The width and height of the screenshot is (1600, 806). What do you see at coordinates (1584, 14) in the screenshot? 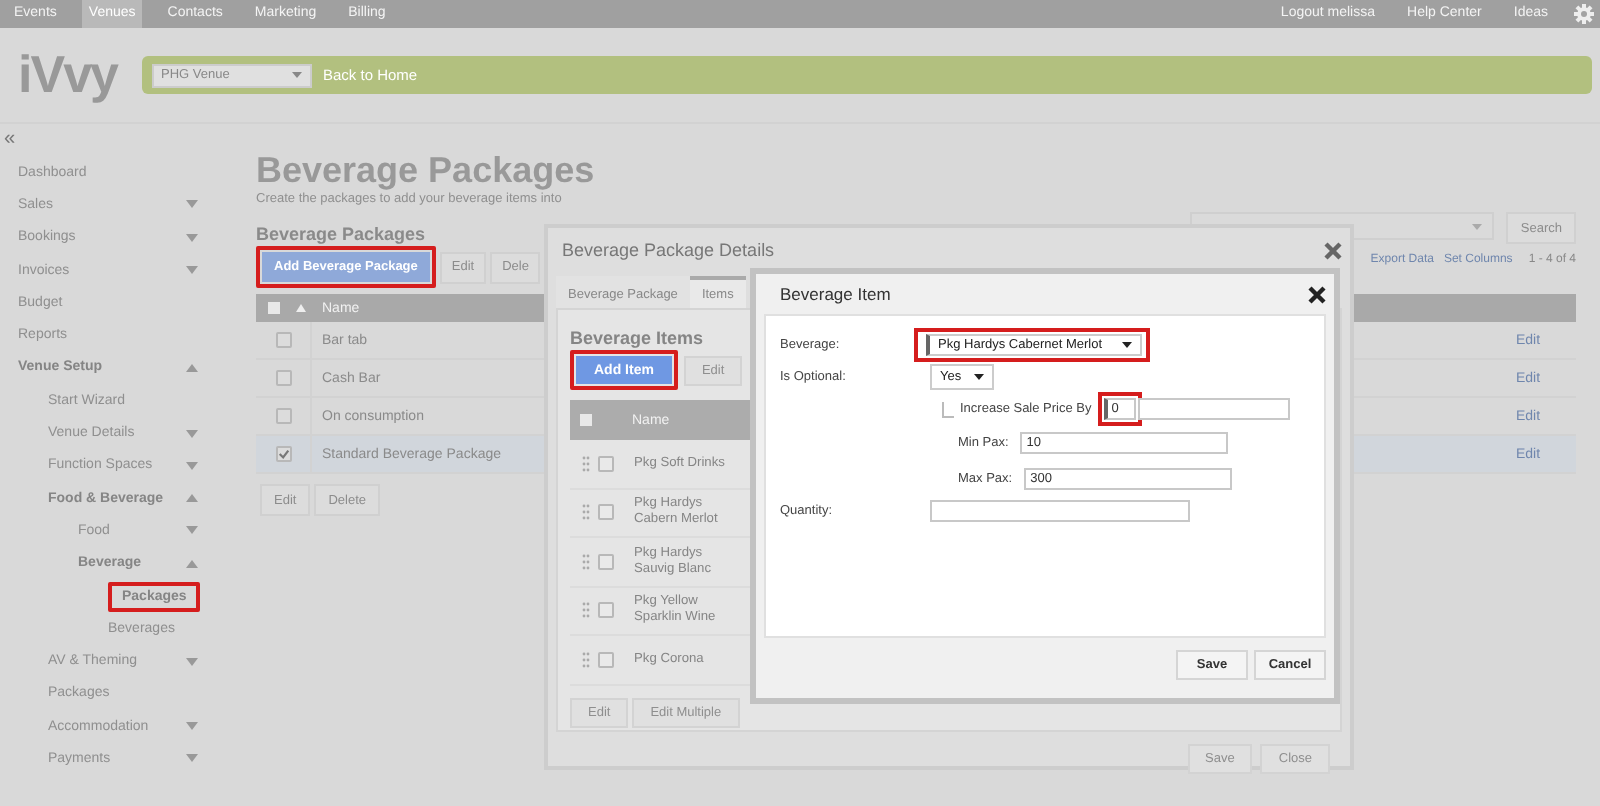
I see `settings-icon` at bounding box center [1584, 14].